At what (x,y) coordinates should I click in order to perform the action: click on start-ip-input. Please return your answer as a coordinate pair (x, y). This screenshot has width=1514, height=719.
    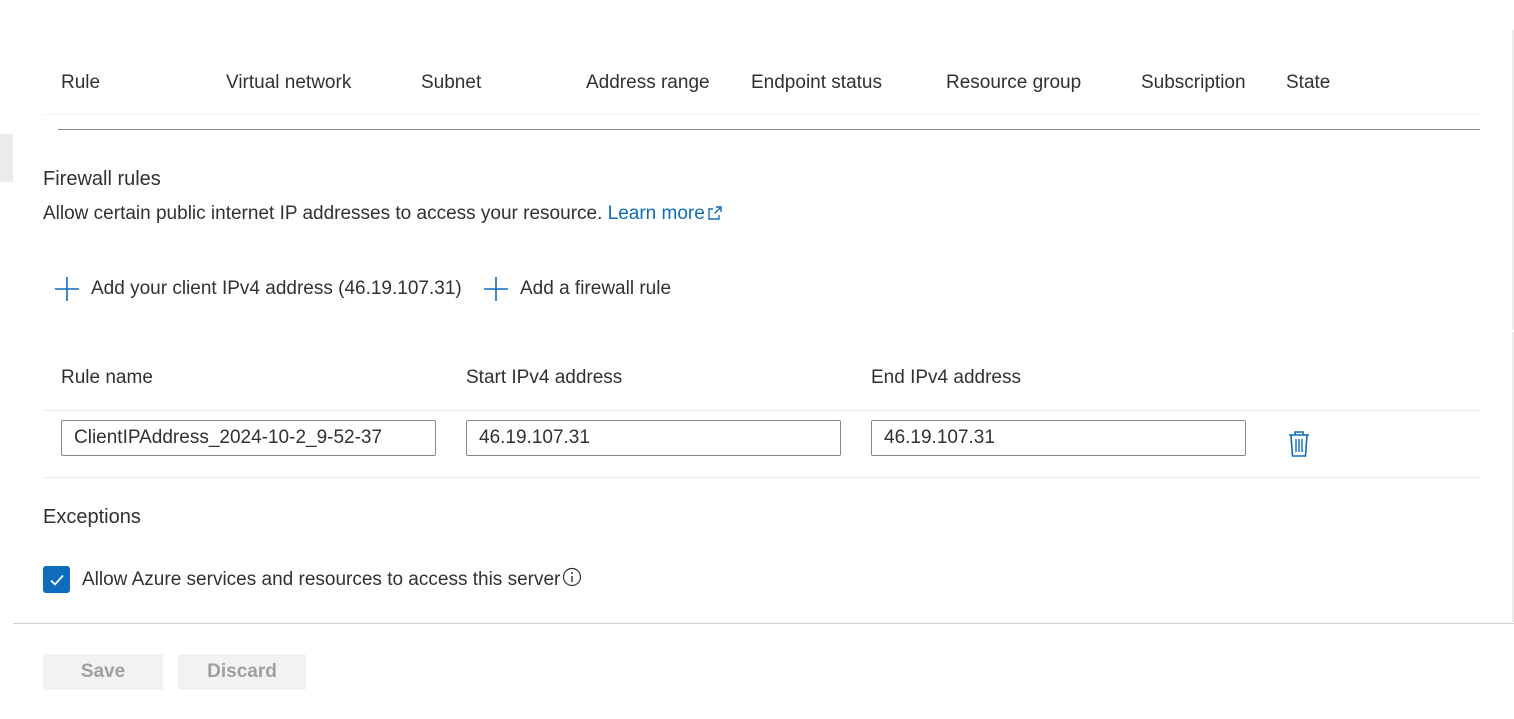
    Looking at the image, I should click on (653, 438).